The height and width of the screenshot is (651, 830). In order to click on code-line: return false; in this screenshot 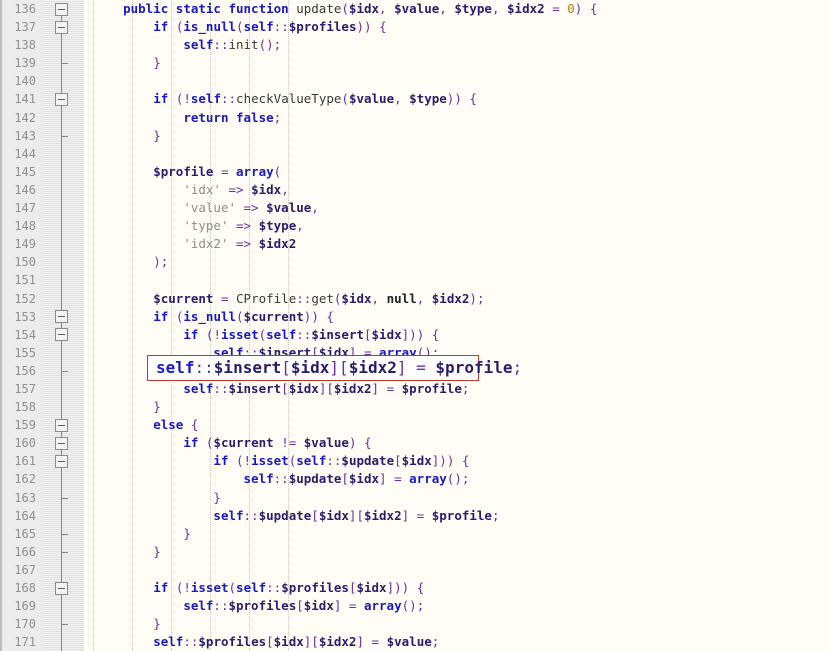, I will do `click(340, 118)`.